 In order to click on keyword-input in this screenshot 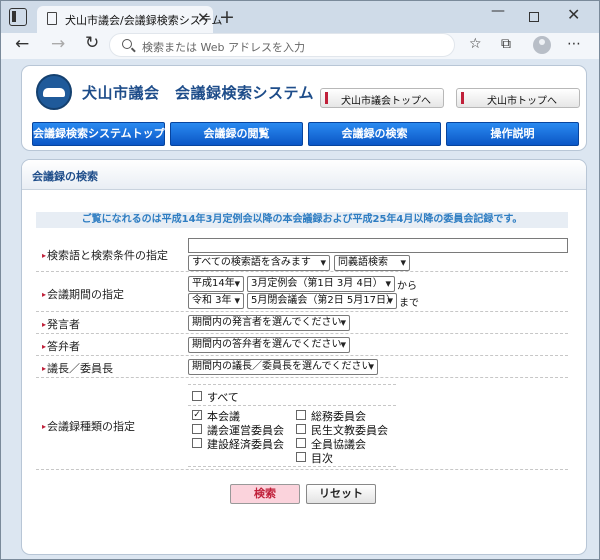, I will do `click(378, 245)`.